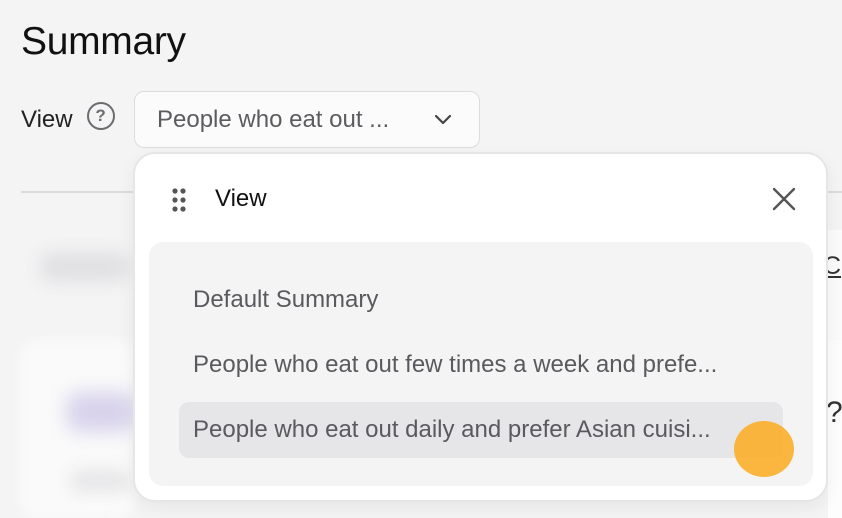 This screenshot has height=518, width=842. I want to click on drag-handle-icon, so click(179, 202).